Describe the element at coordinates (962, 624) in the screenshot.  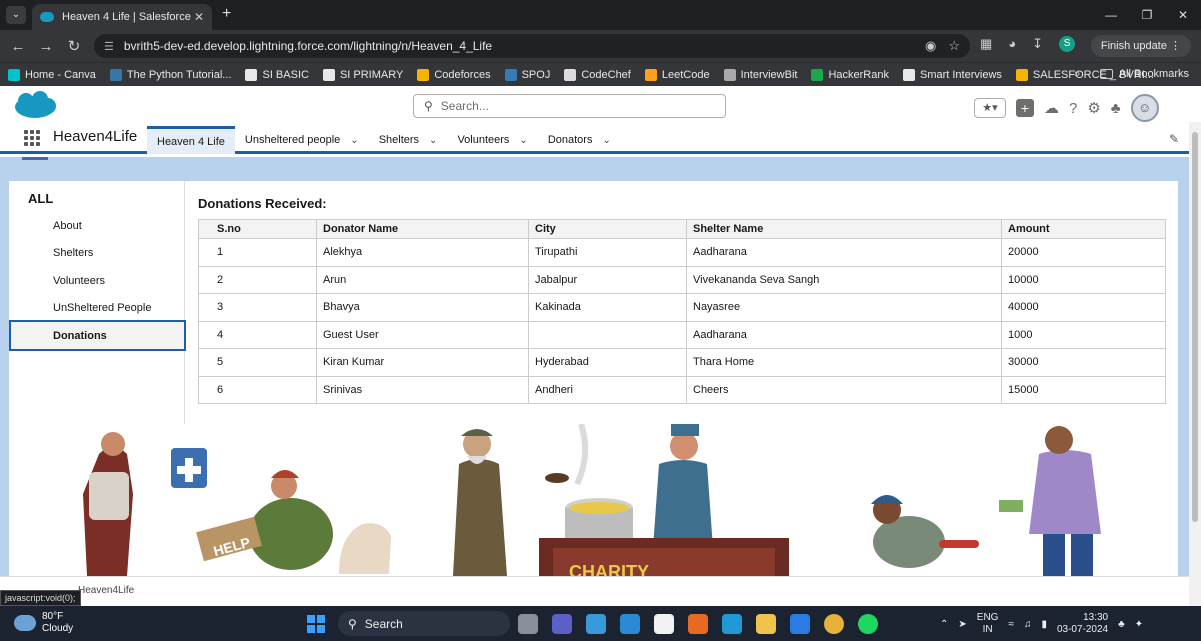
I see `send-icon: ➤` at that location.